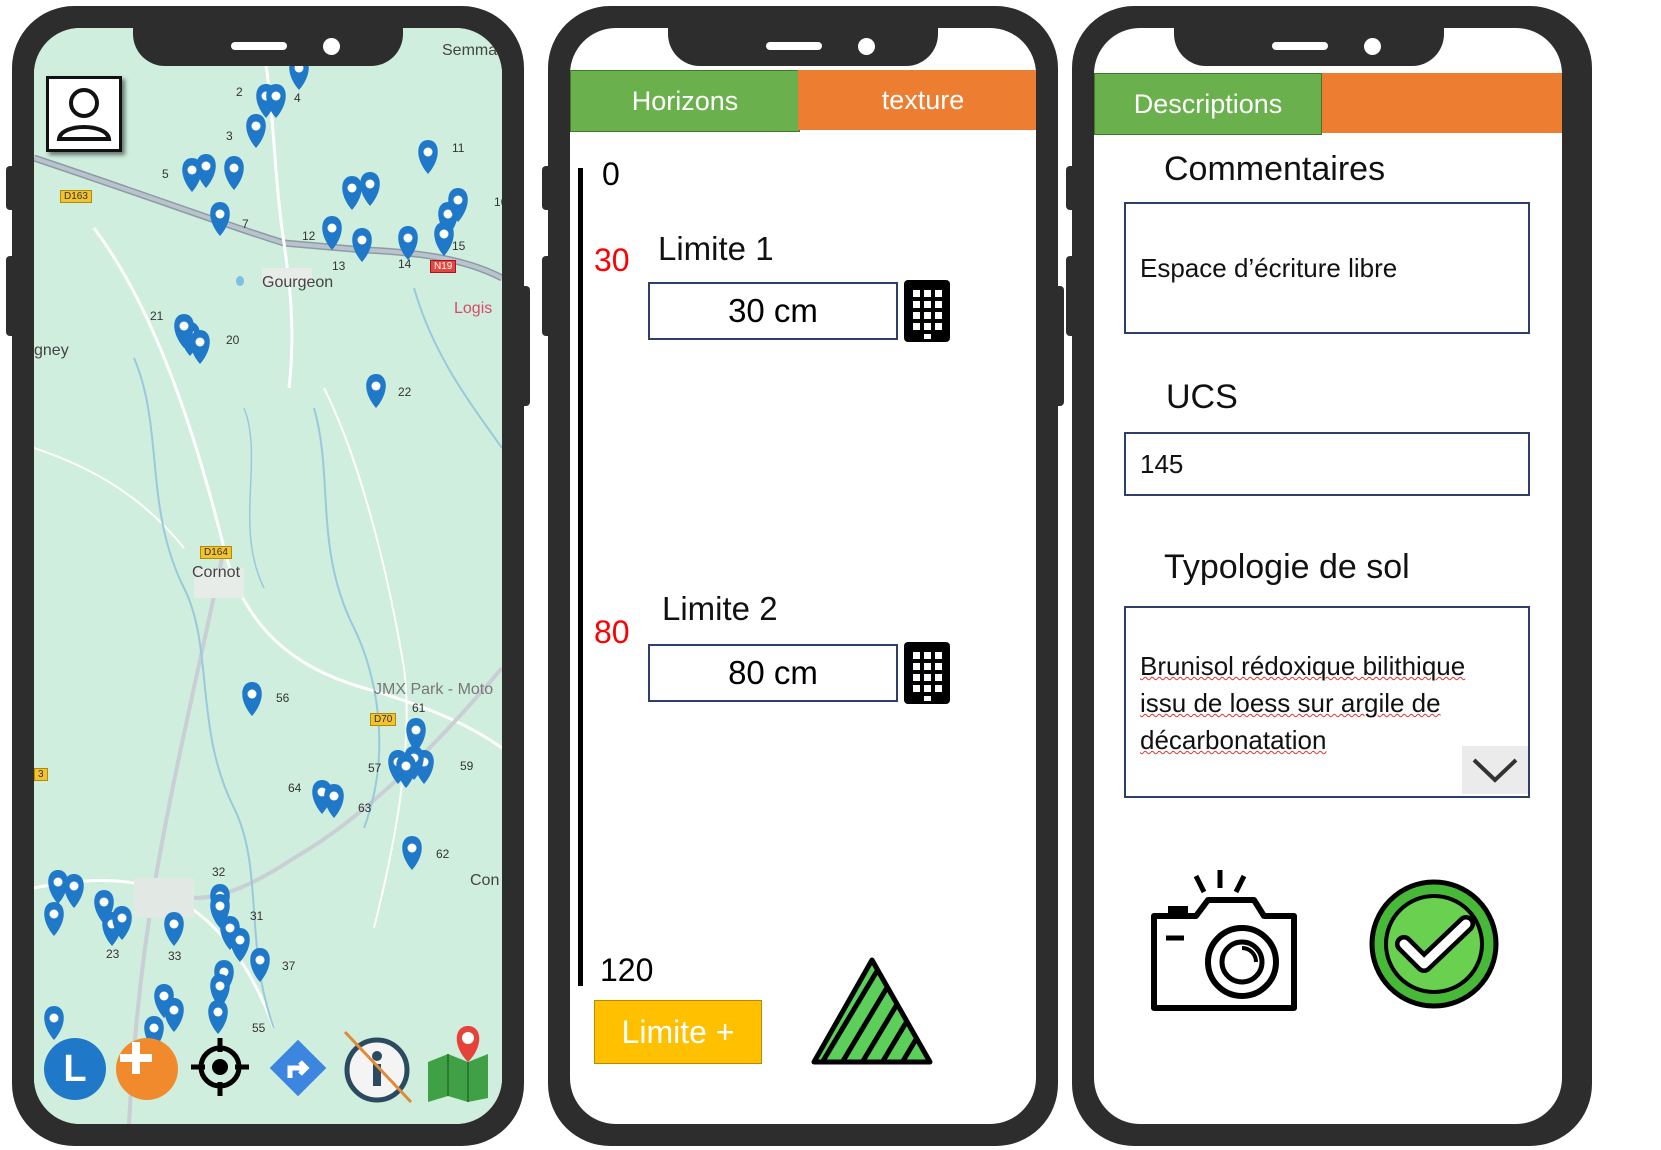 The image size is (1661, 1150). Describe the element at coordinates (1442, 103) in the screenshot. I see `tab-empty` at that location.